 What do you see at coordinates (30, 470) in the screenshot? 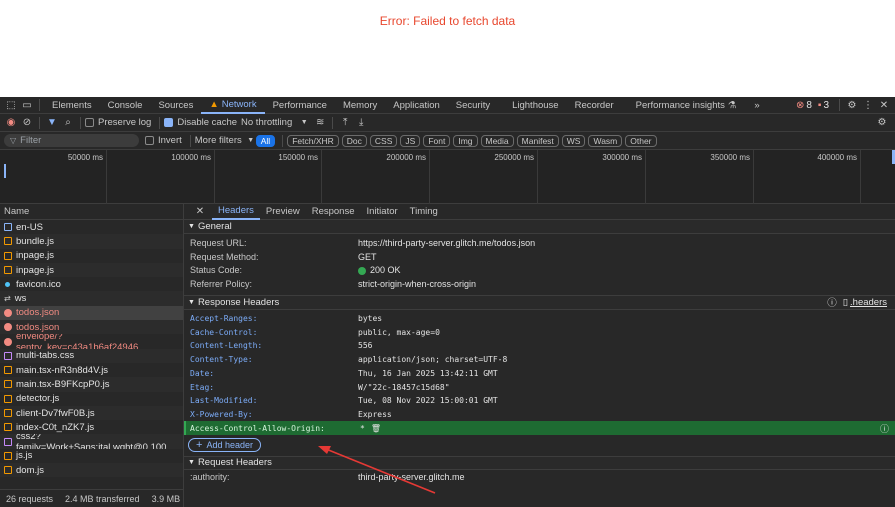
I see `request-name: dom.js` at bounding box center [30, 470].